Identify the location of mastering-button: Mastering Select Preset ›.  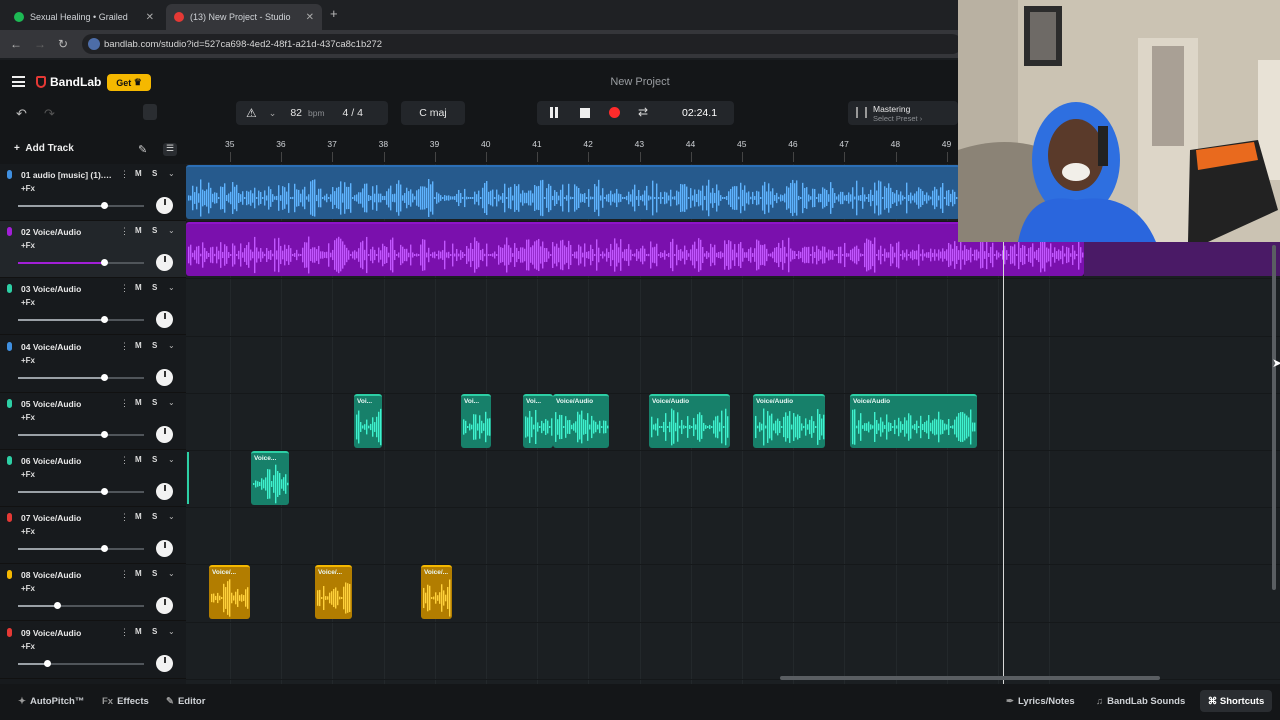
(903, 113).